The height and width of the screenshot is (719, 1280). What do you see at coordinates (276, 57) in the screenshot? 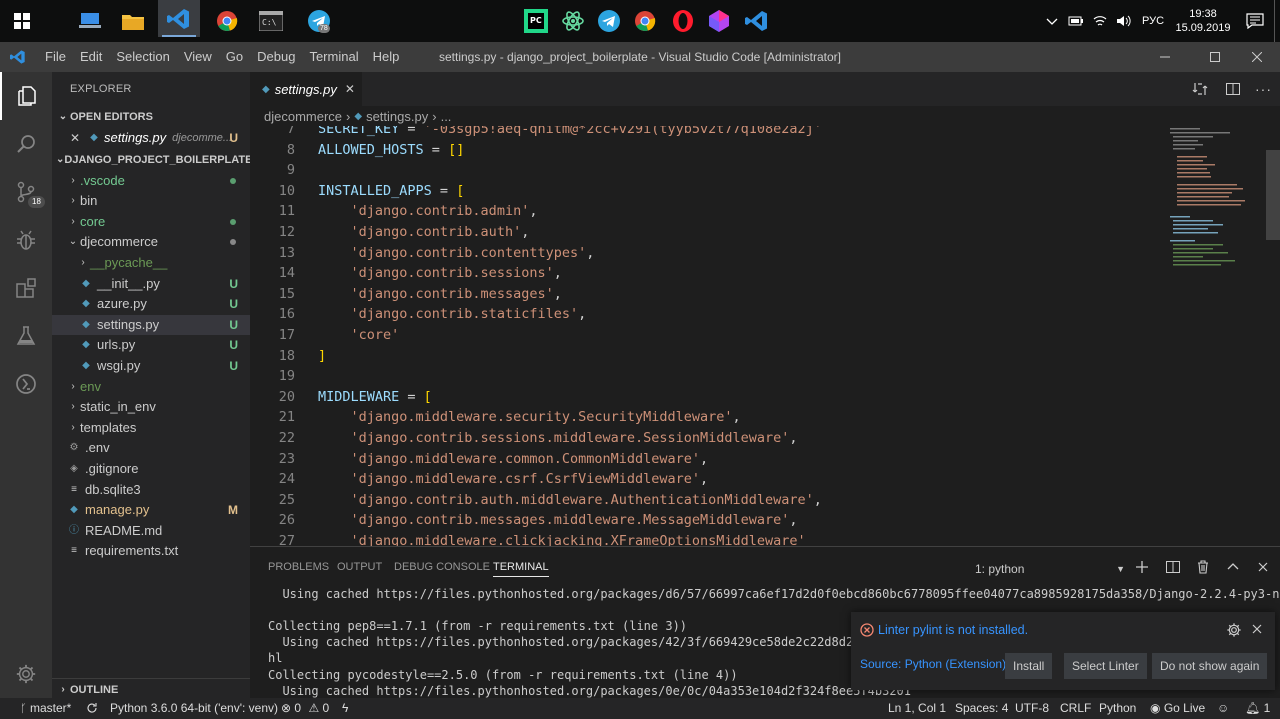
I see `menu-debug: Debug` at bounding box center [276, 57].